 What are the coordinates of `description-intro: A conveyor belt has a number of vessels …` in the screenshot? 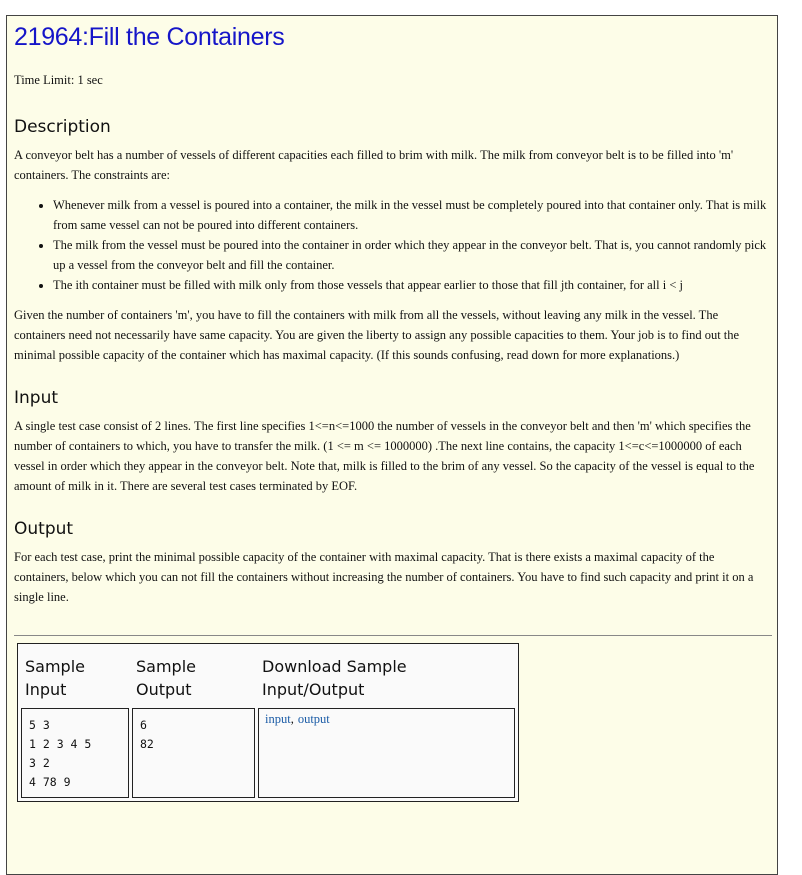 It's located at (374, 165).